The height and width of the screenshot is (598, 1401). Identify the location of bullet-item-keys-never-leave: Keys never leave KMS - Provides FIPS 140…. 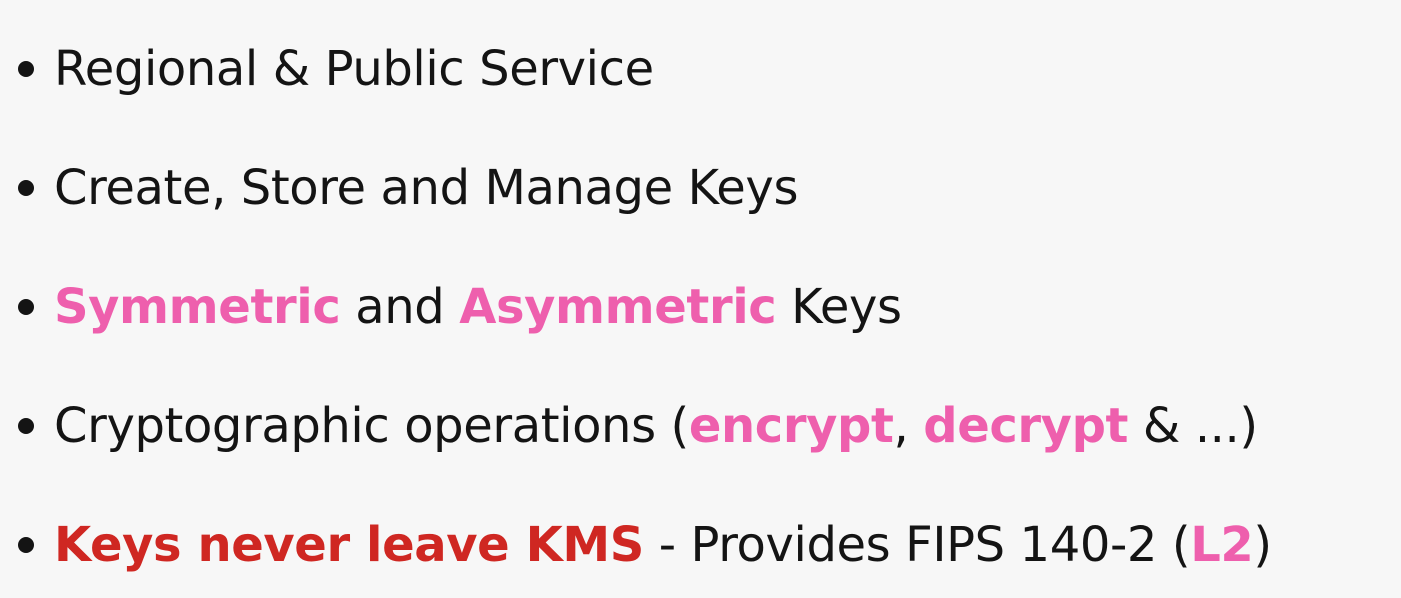
(645, 545).